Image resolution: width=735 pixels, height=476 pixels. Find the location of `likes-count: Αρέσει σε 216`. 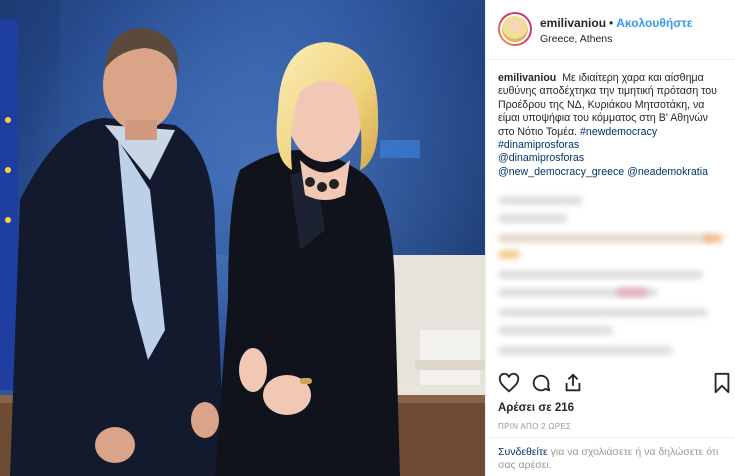

likes-count: Αρέσει σε 216 is located at coordinates (536, 408).